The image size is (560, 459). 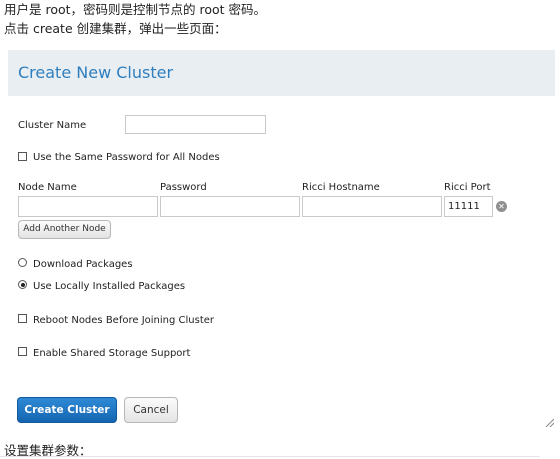 What do you see at coordinates (467, 187) in the screenshot?
I see `header-ricci-port: Ricci Port` at bounding box center [467, 187].